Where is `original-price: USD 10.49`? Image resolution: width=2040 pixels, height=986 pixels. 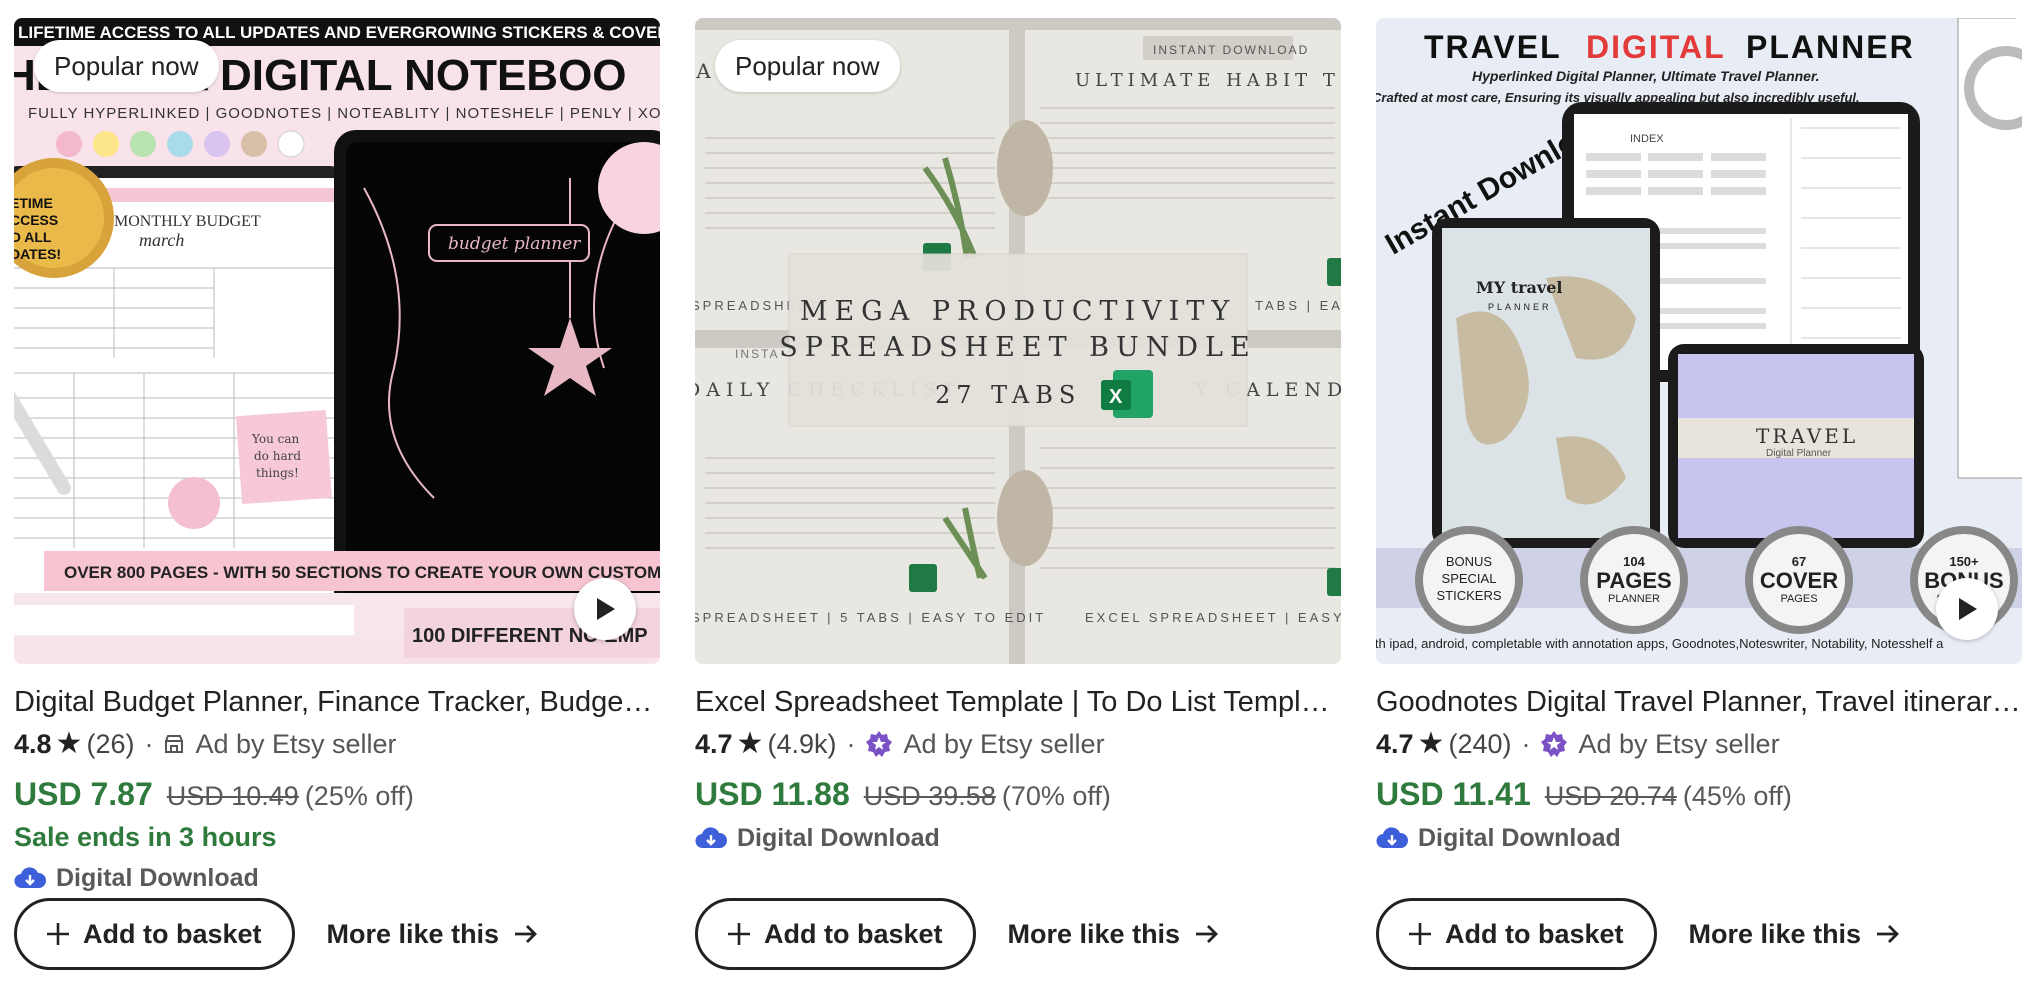
original-price: USD 10.49 is located at coordinates (232, 796).